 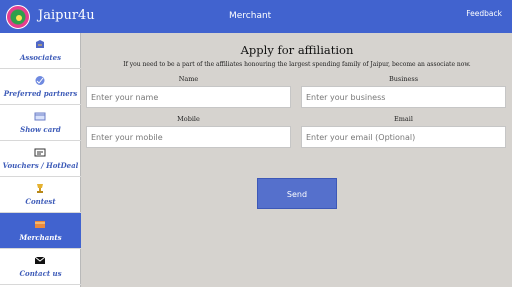 I want to click on sidebar-item-associates: Associates, so click(x=40, y=51).